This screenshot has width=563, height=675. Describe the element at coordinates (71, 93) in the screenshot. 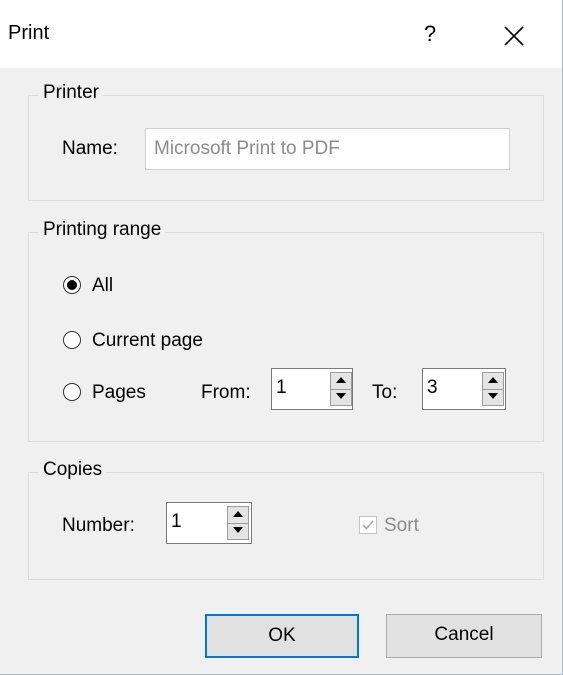

I see `printer-group-label: Printer` at that location.